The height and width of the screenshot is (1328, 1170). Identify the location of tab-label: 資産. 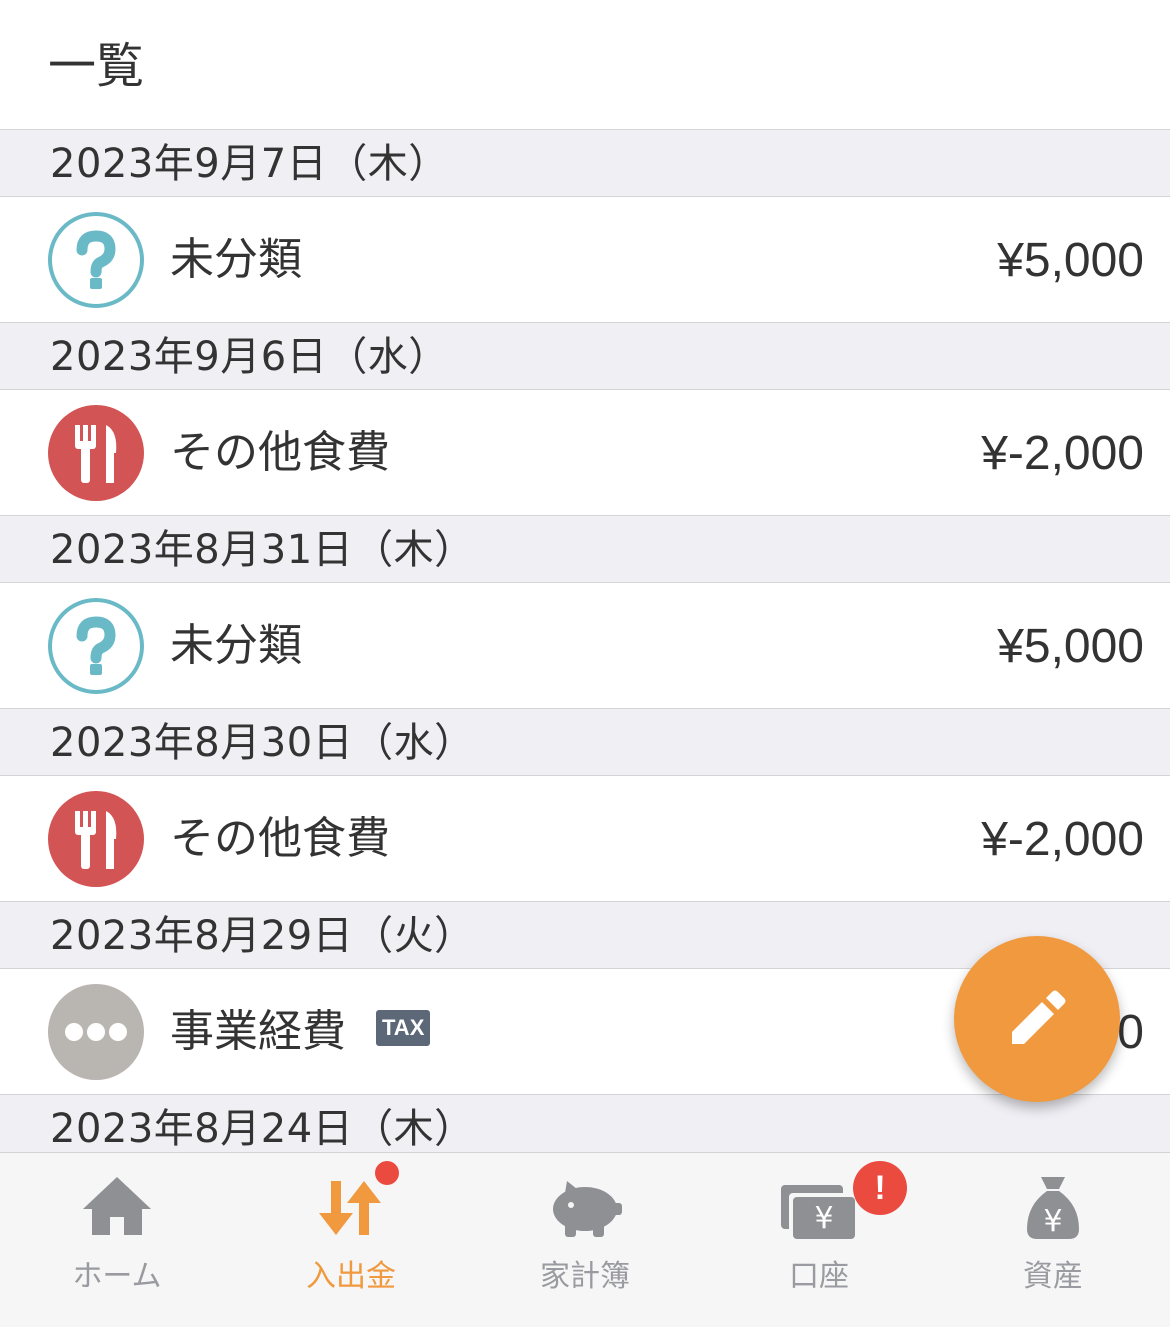
(1053, 1276).